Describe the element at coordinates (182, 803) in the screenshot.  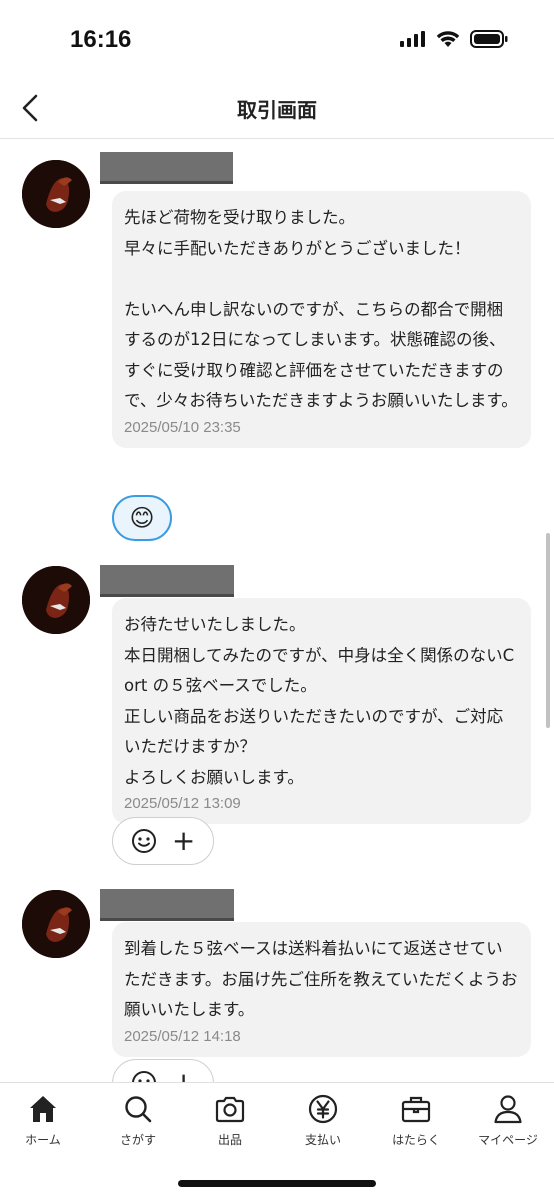
I see `message-timestamp: 2025/05/12 13:09` at that location.